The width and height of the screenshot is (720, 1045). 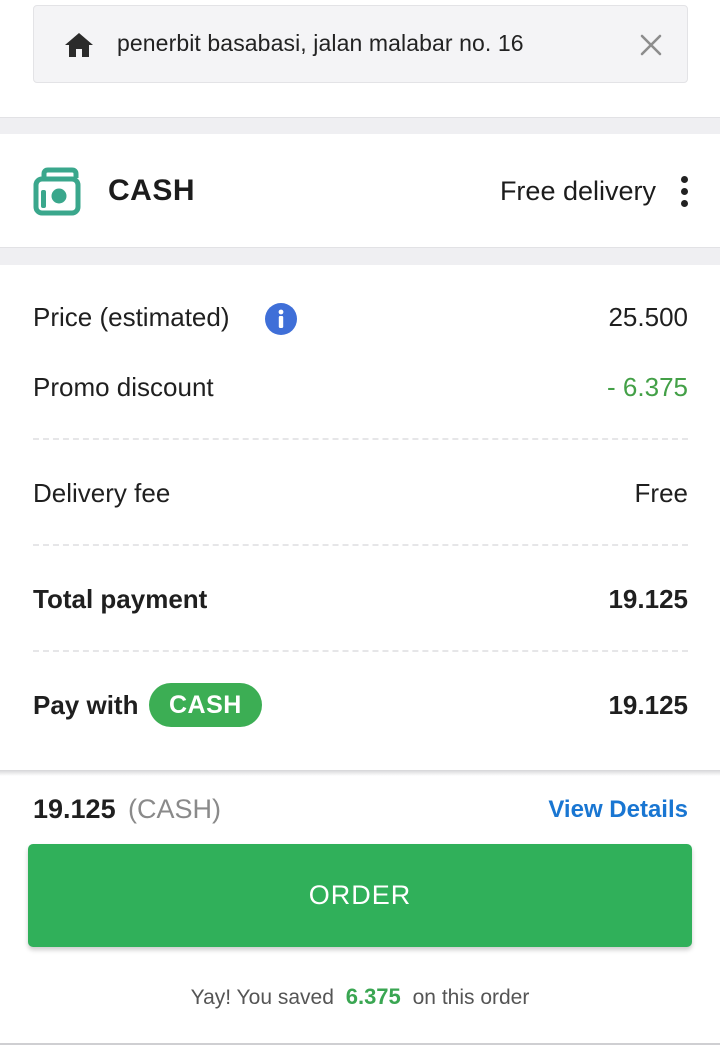 I want to click on payment-method-label: CASH, so click(x=152, y=190).